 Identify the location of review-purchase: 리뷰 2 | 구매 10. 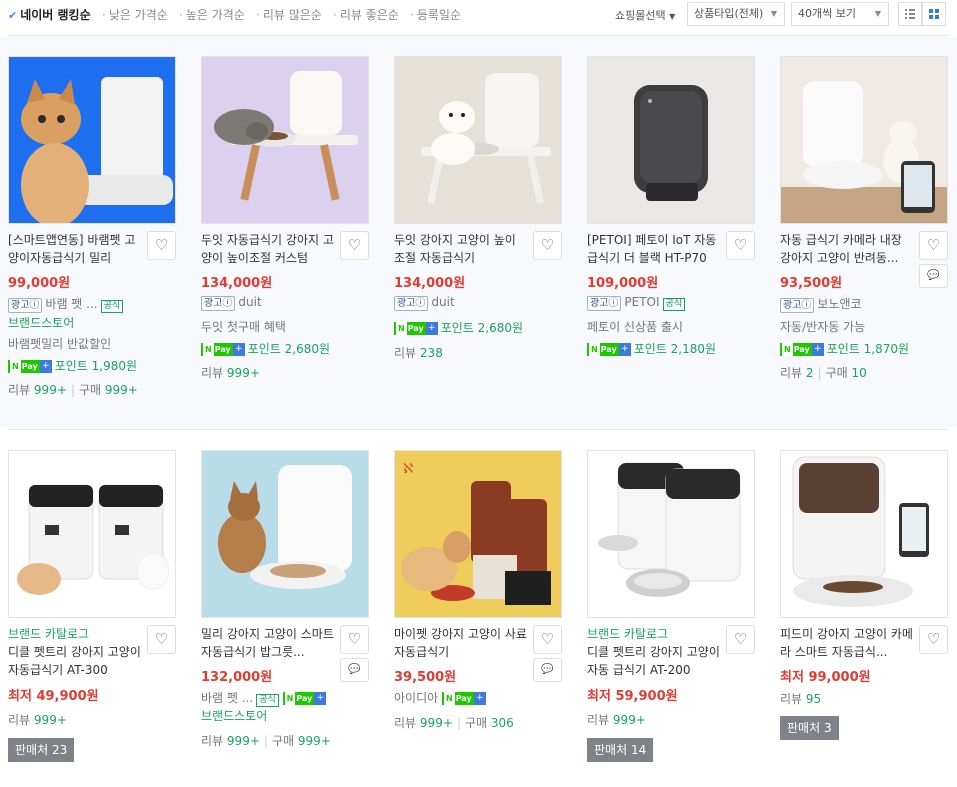
(823, 373).